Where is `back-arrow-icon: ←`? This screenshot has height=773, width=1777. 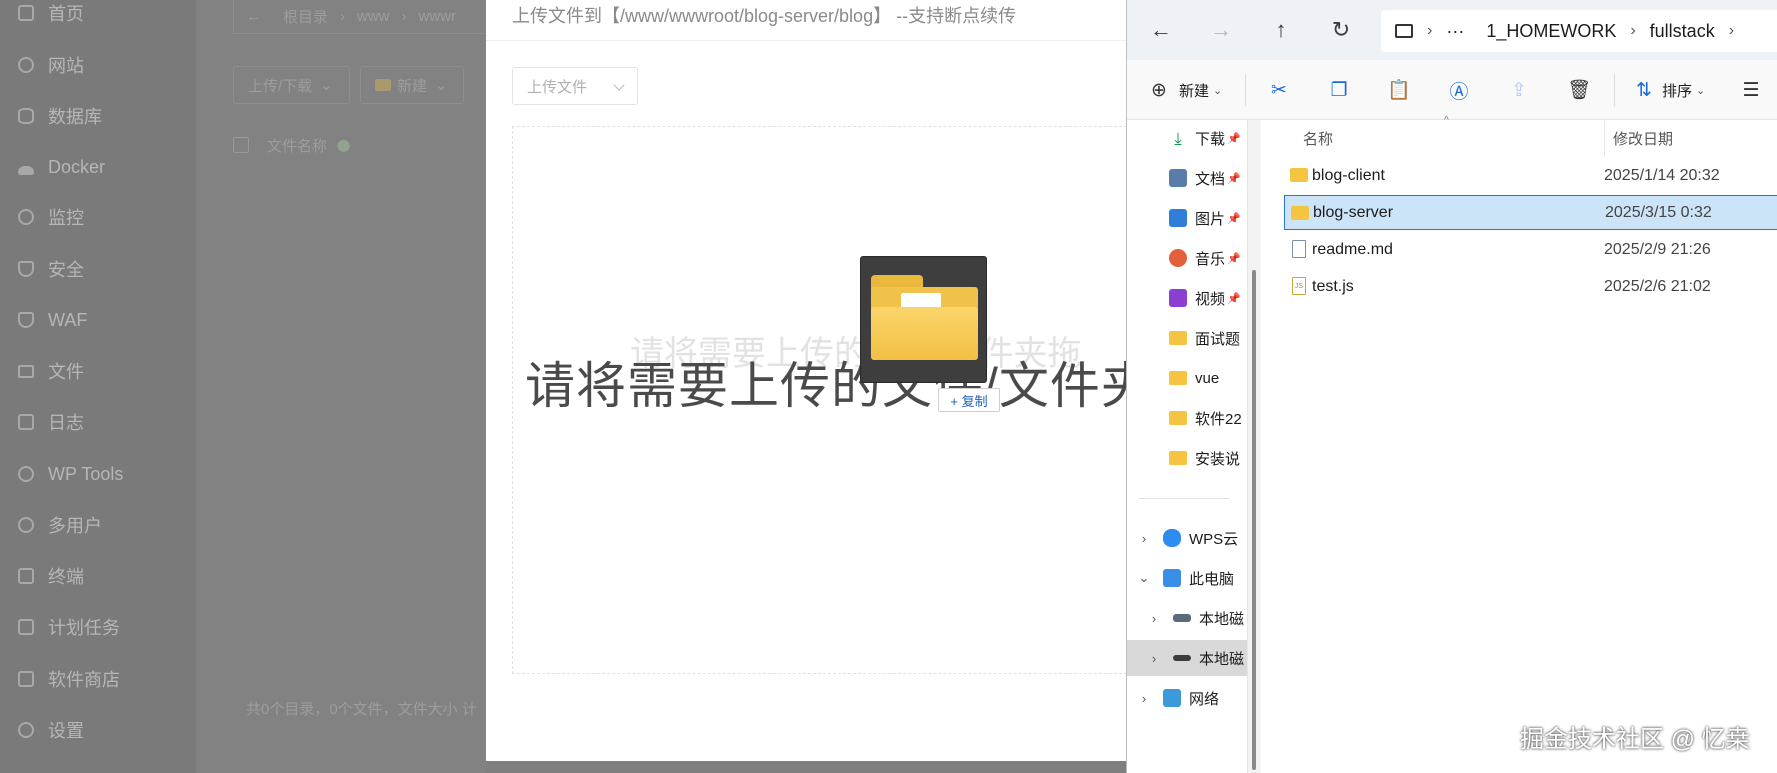
back-arrow-icon: ← is located at coordinates (1161, 29).